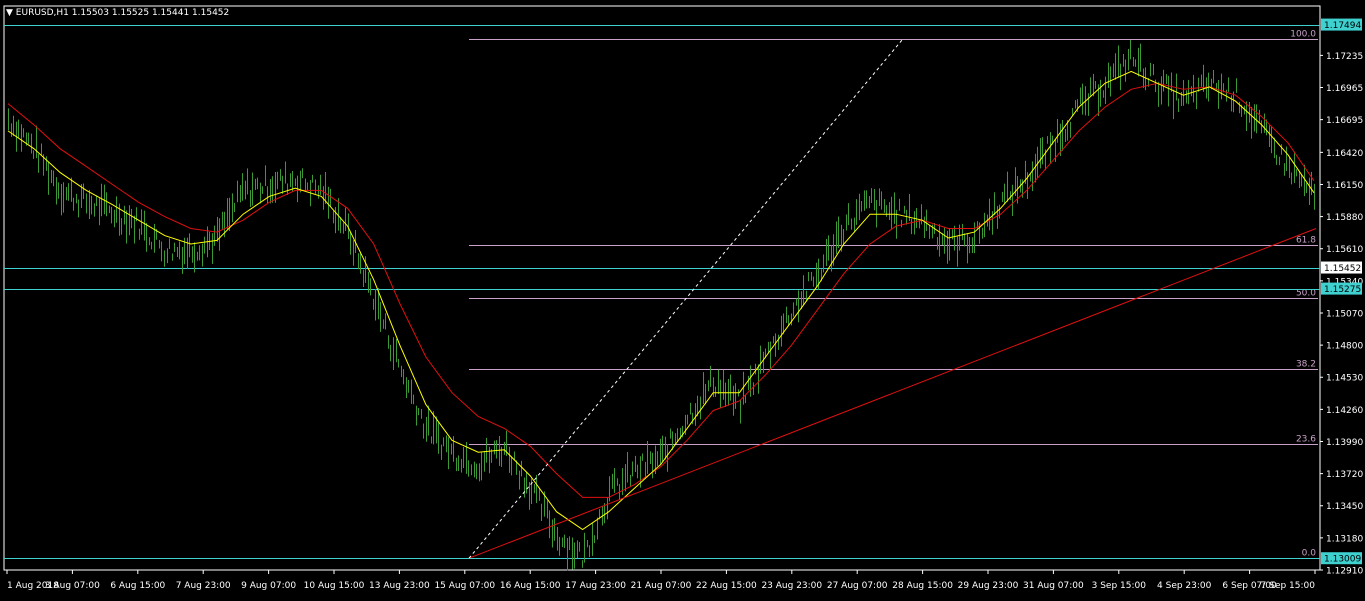  What do you see at coordinates (1342, 560) in the screenshot?
I see `price-label-text: 1.13009` at bounding box center [1342, 560].